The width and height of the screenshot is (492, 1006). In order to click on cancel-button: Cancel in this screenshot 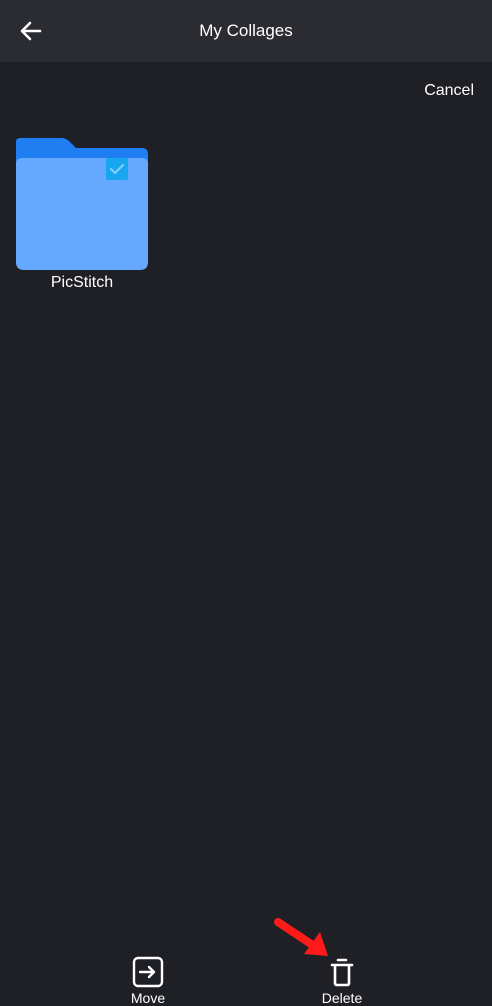, I will do `click(449, 91)`.